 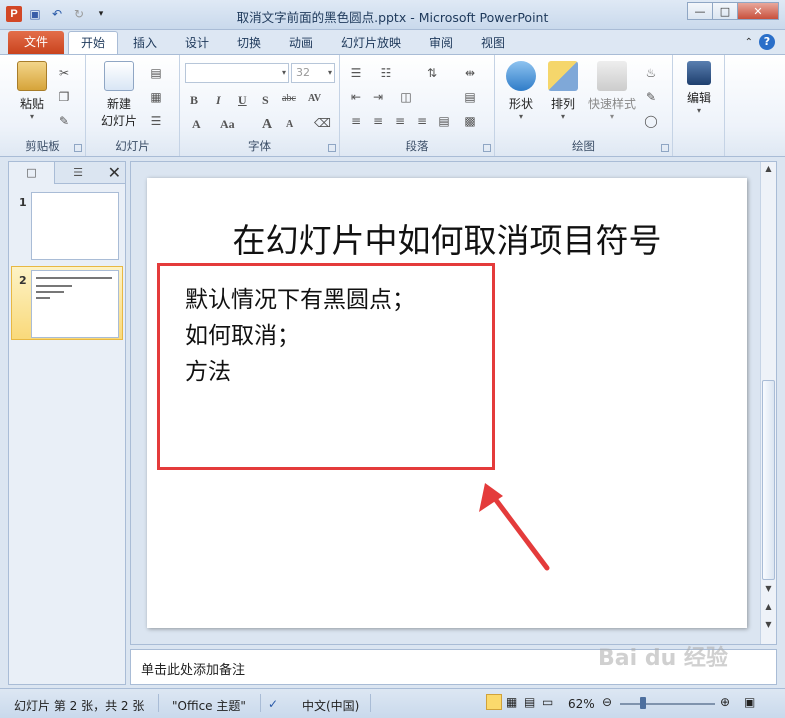 I want to click on align-left-icon: ≡, so click(x=356, y=121).